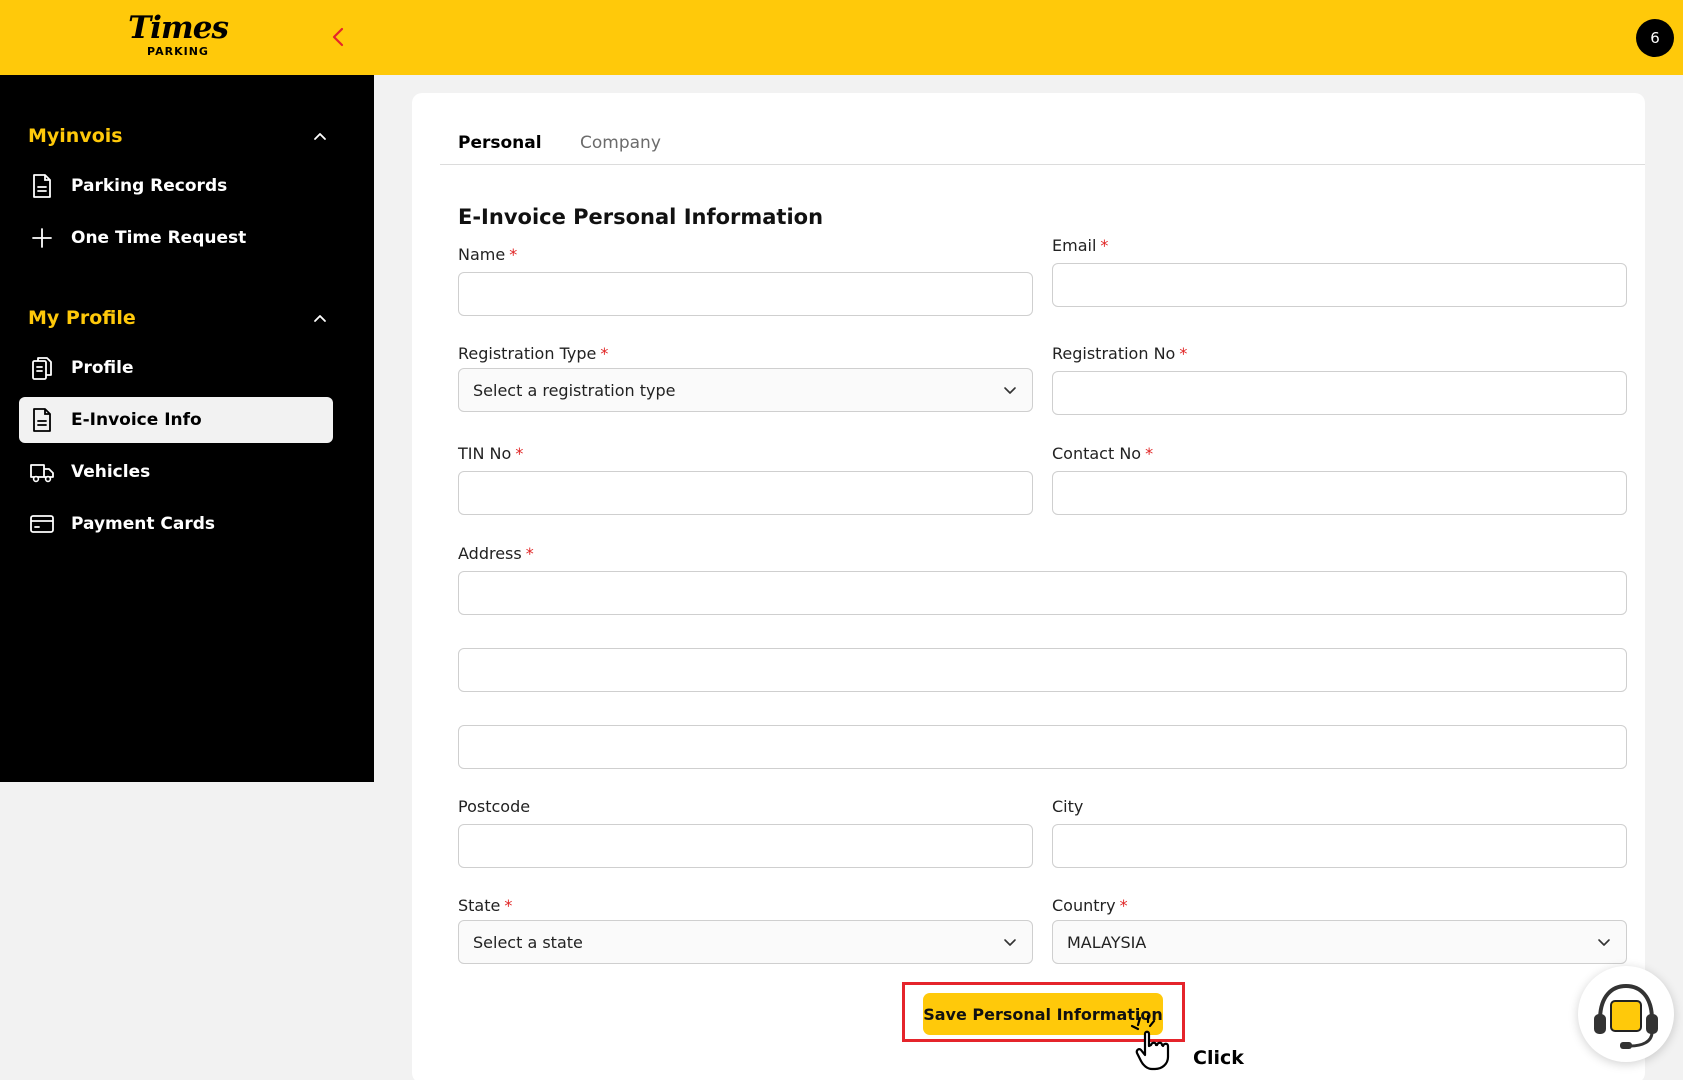  I want to click on registration-no-field, so click(1339, 393).